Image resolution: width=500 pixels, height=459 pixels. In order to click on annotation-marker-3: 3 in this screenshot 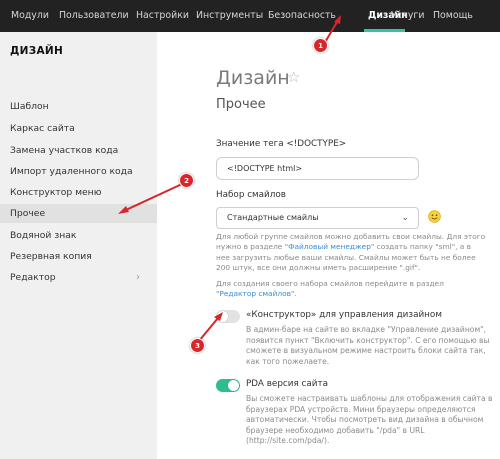, I will do `click(197, 345)`.